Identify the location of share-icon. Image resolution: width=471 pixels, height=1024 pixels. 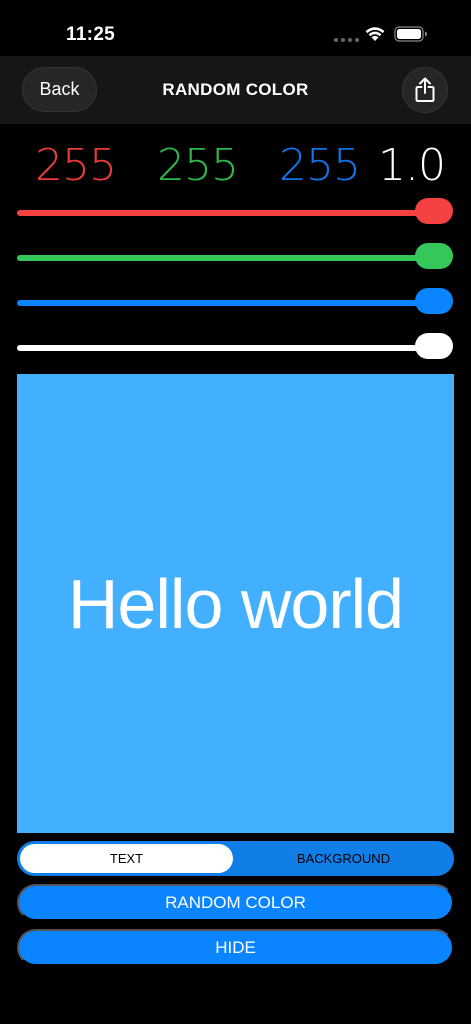
(425, 89).